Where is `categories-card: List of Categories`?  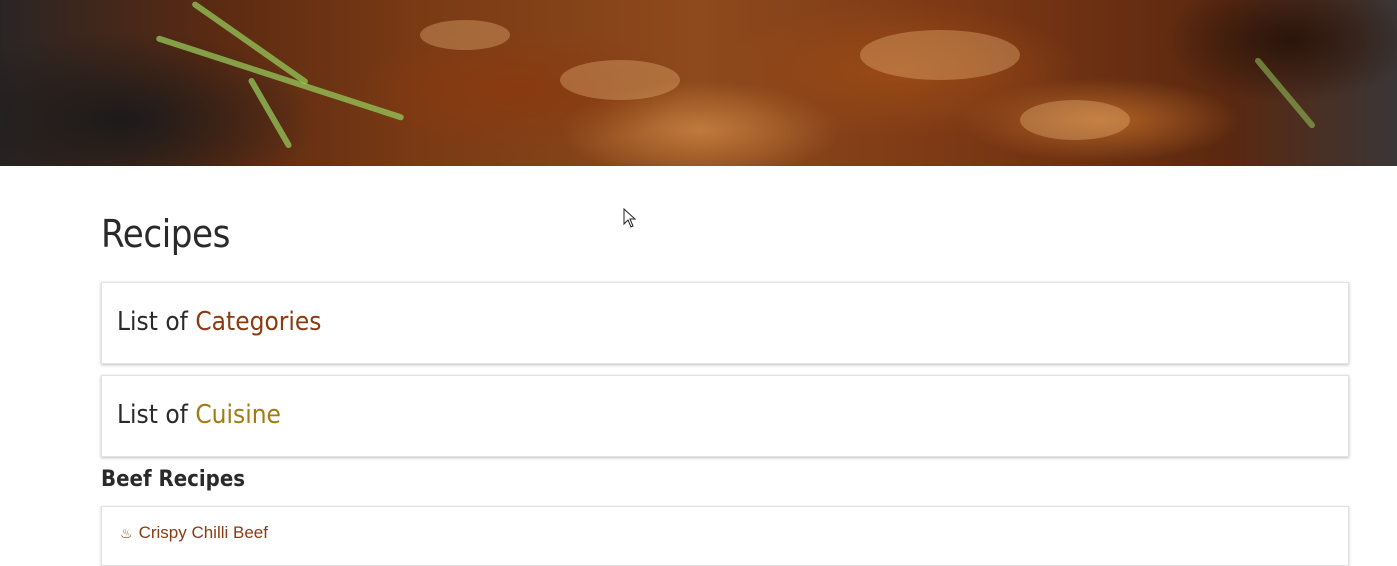
categories-card: List of Categories is located at coordinates (725, 323).